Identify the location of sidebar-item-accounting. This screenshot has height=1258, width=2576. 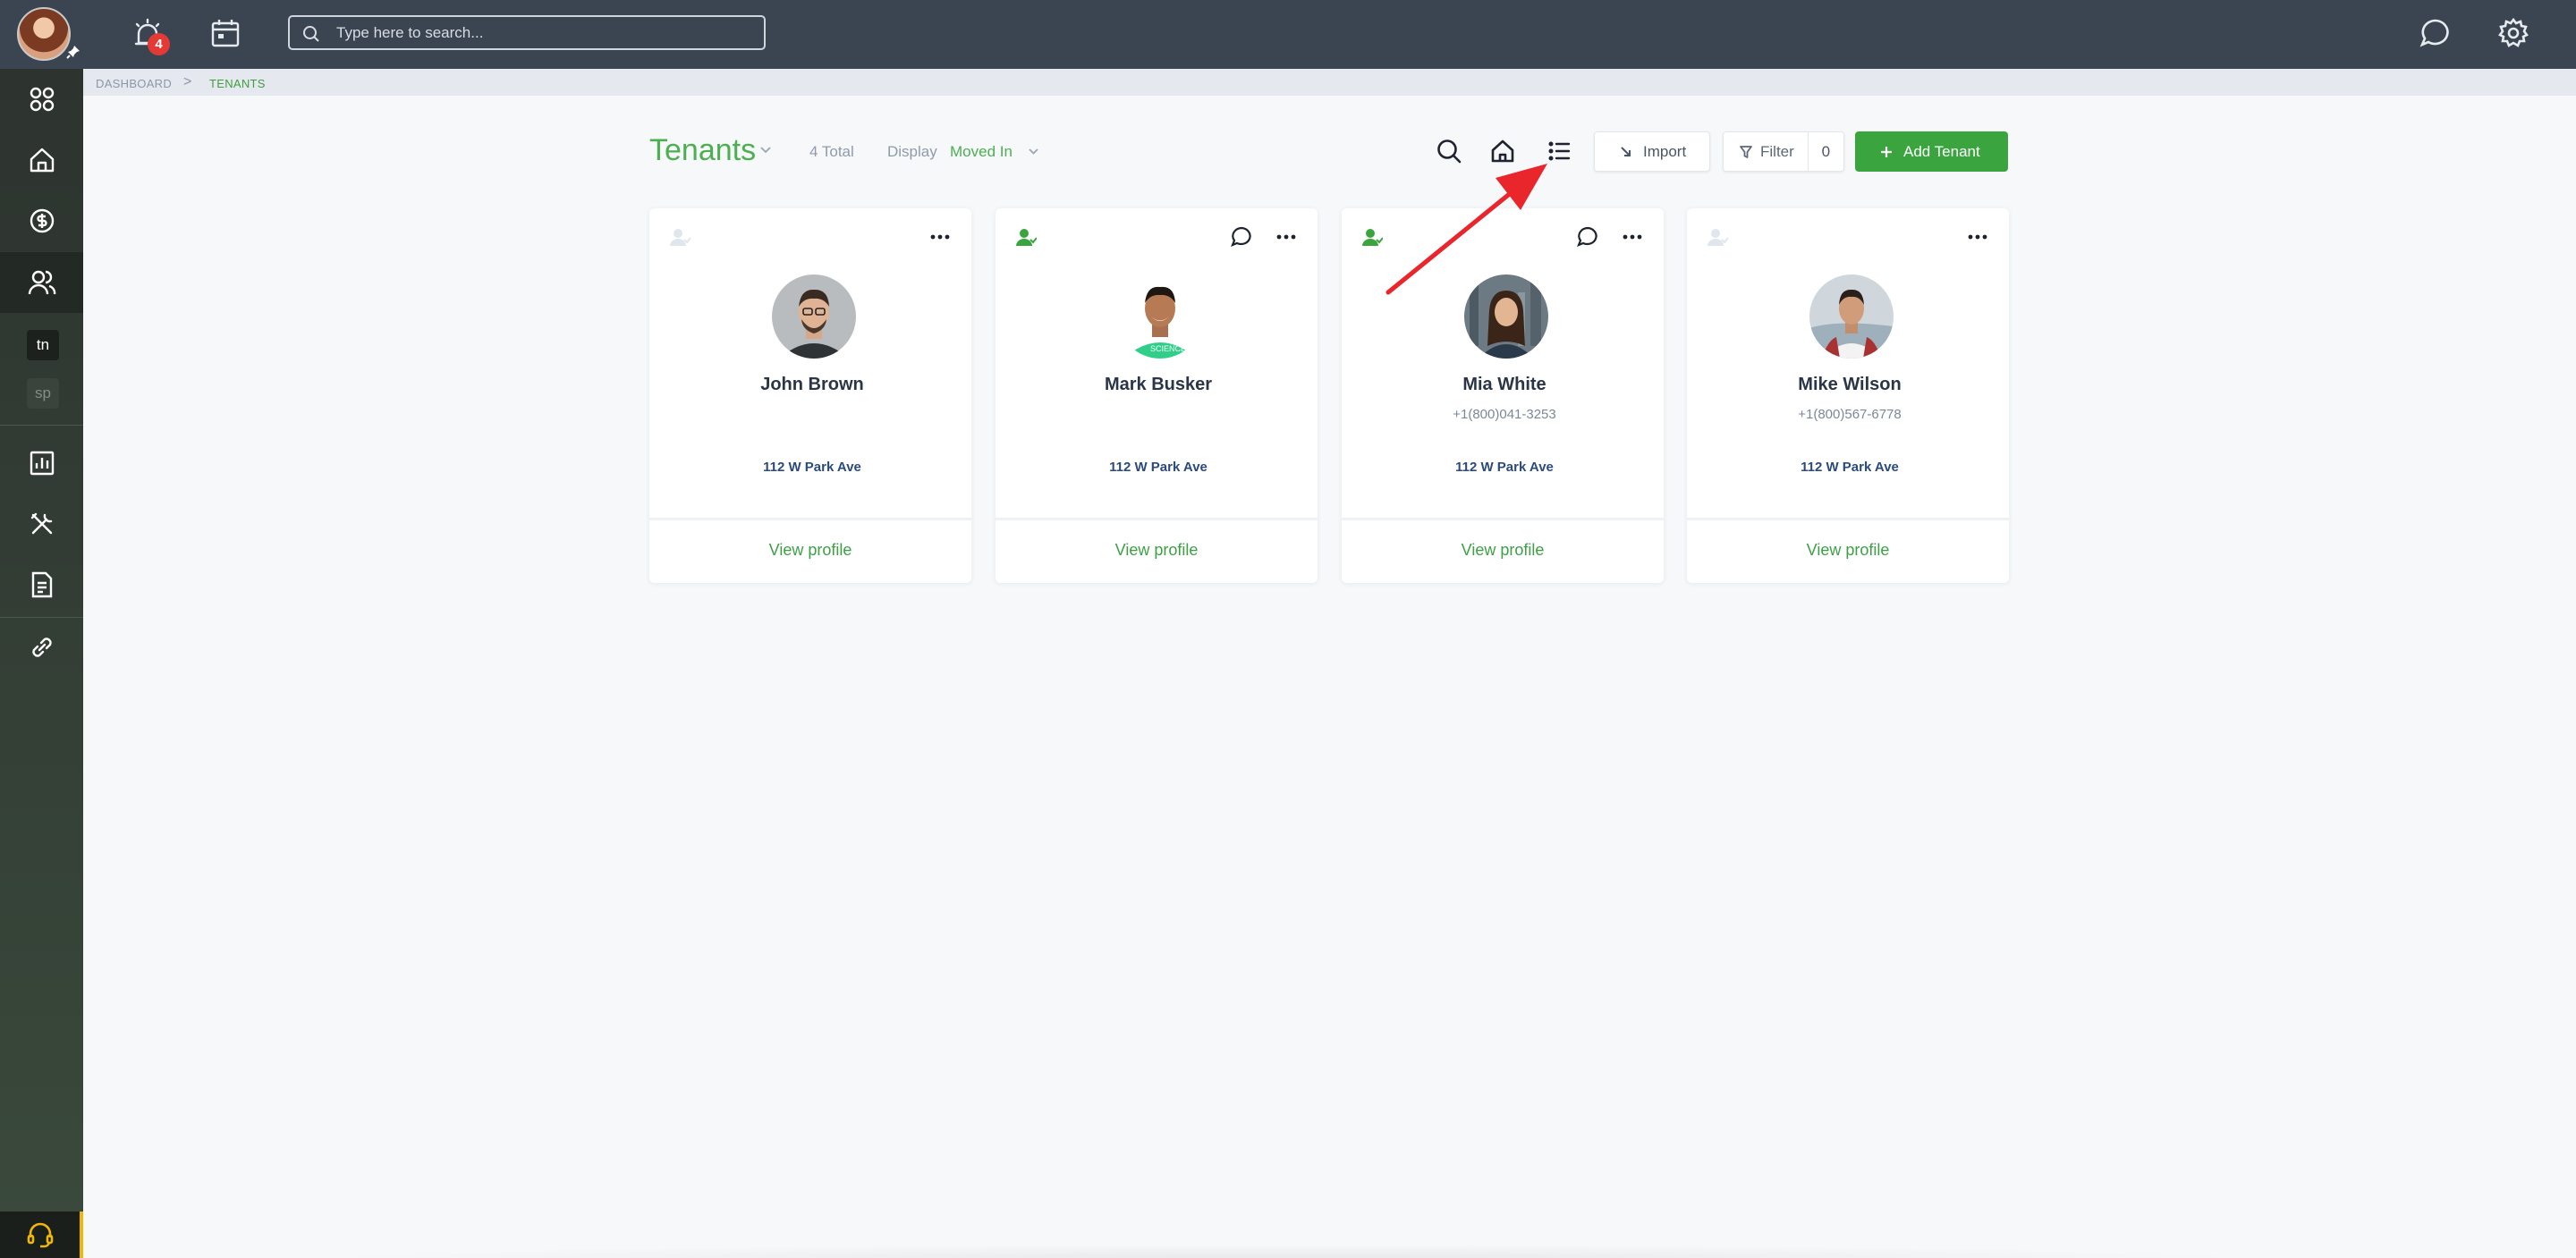
(41, 220).